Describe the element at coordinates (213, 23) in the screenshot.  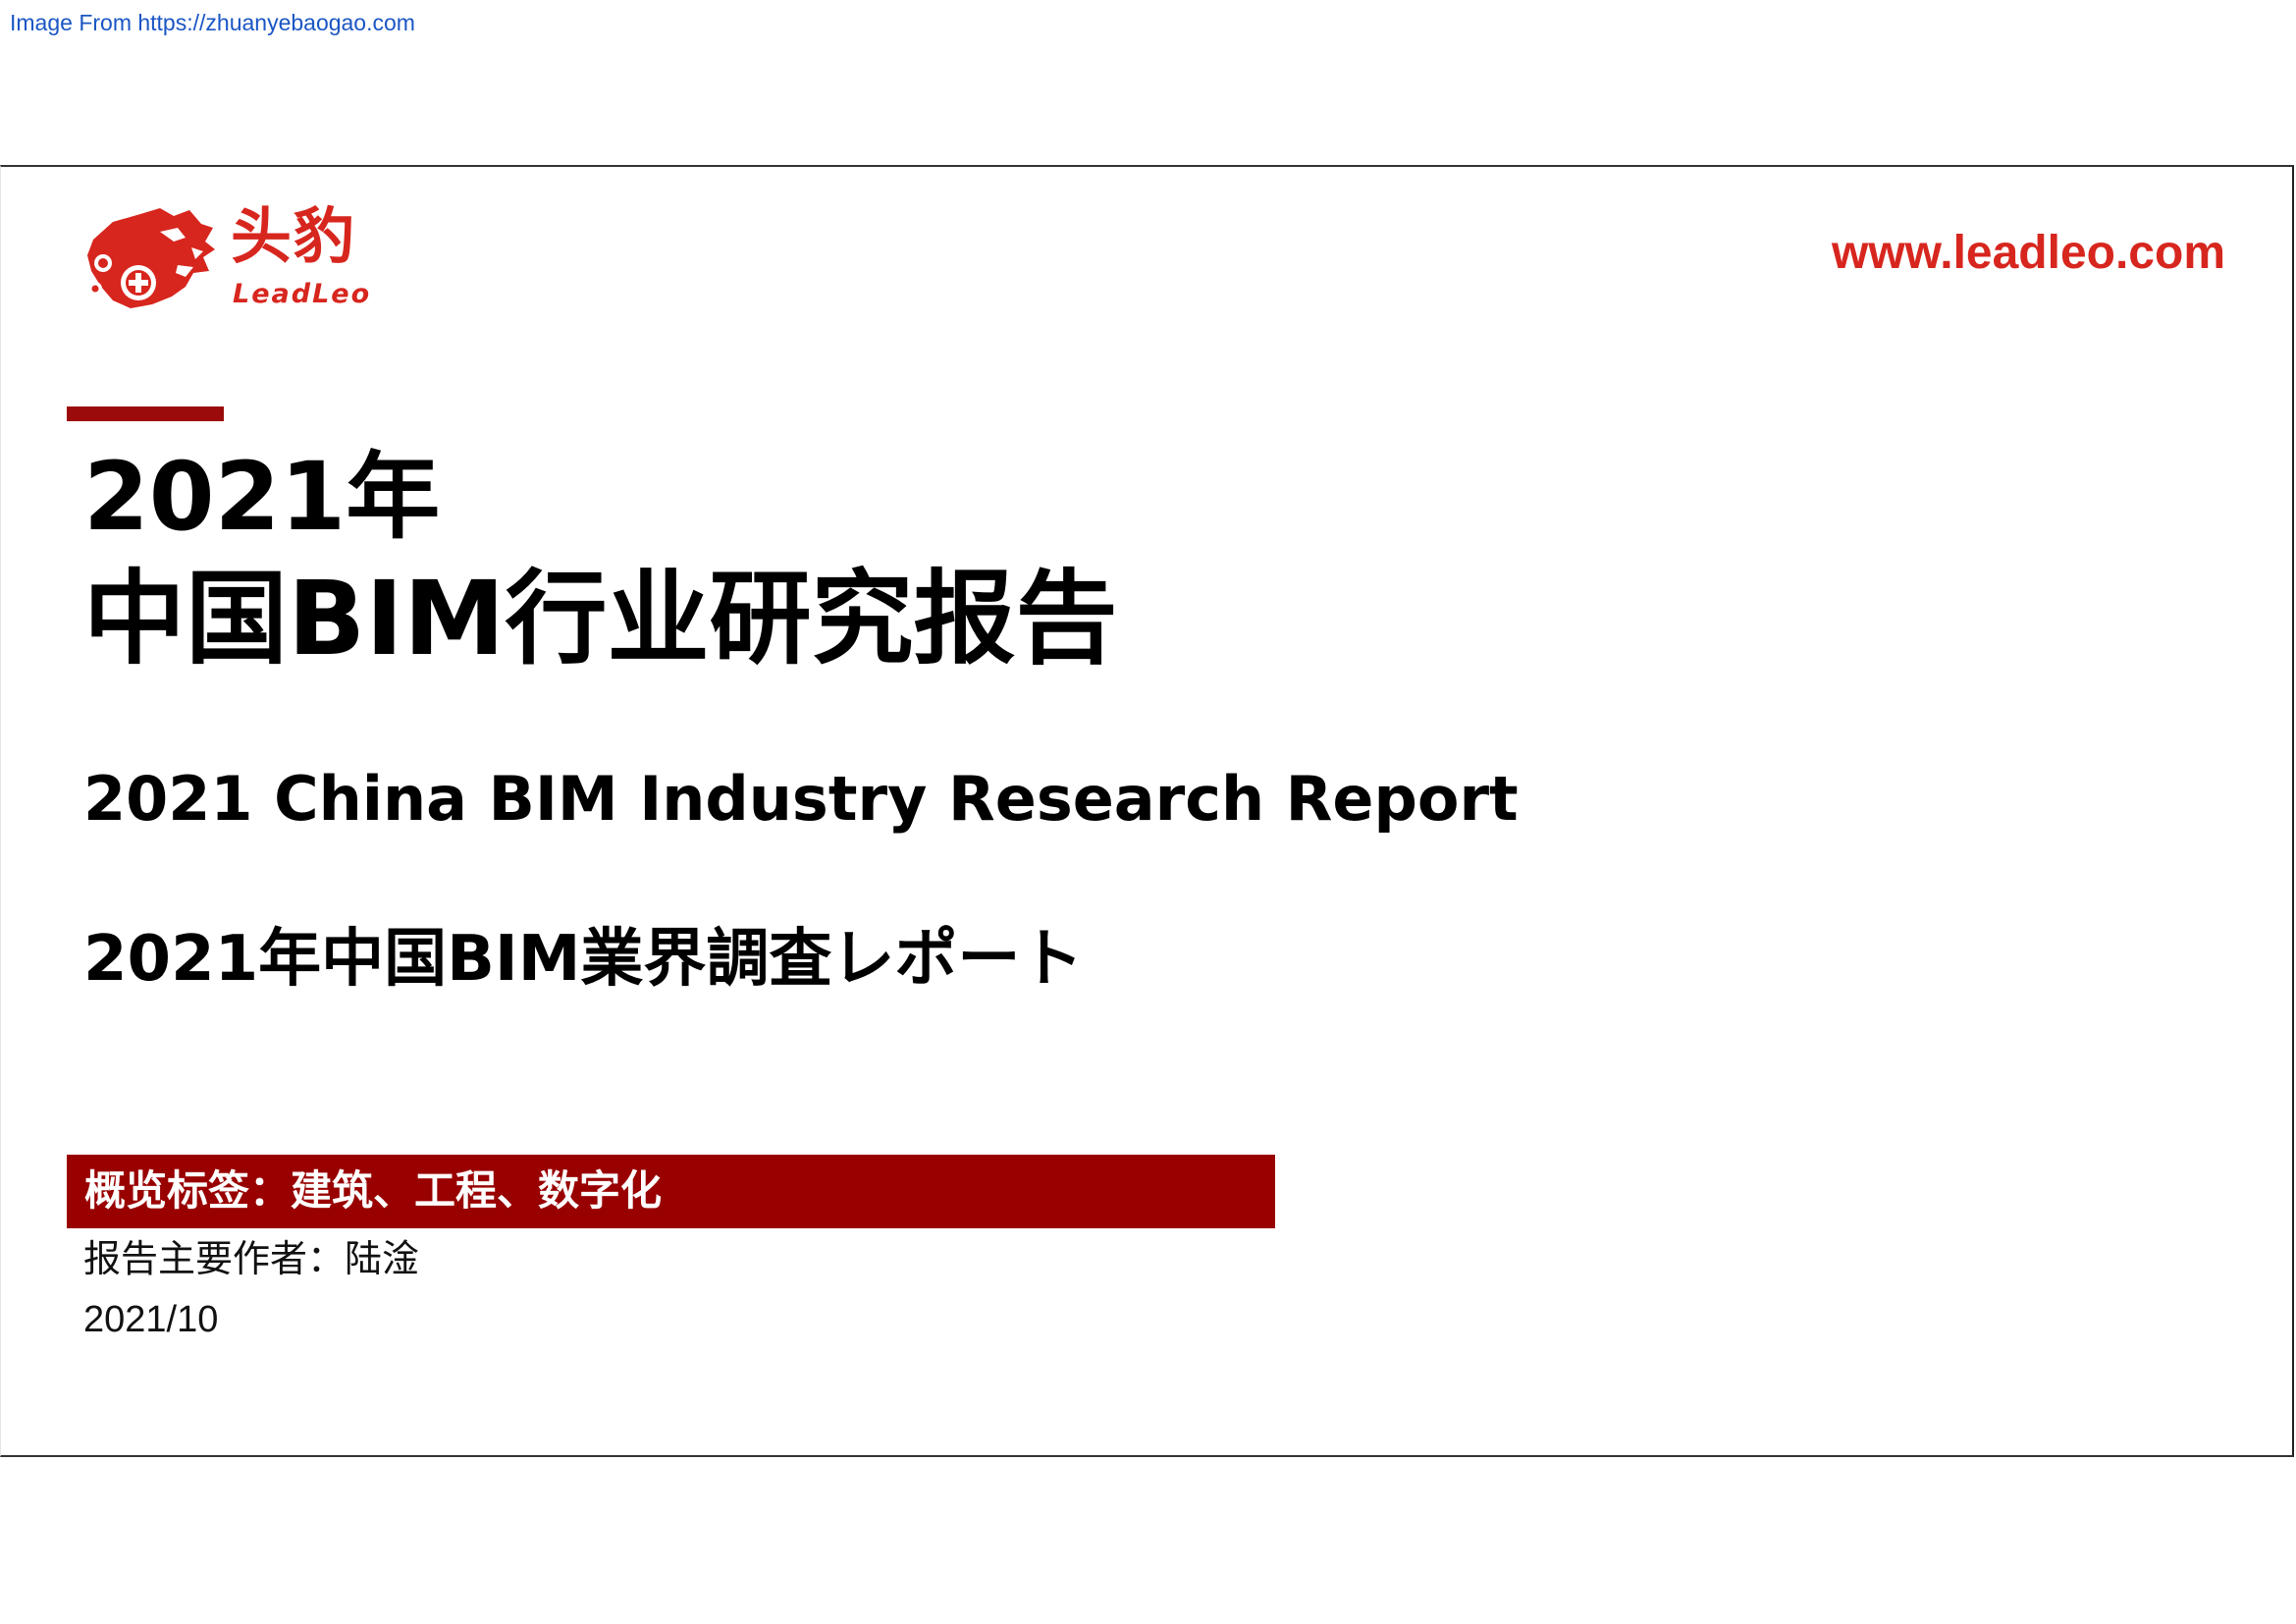
I see `source-link: Image From https://zhuanyebaogao.com` at that location.